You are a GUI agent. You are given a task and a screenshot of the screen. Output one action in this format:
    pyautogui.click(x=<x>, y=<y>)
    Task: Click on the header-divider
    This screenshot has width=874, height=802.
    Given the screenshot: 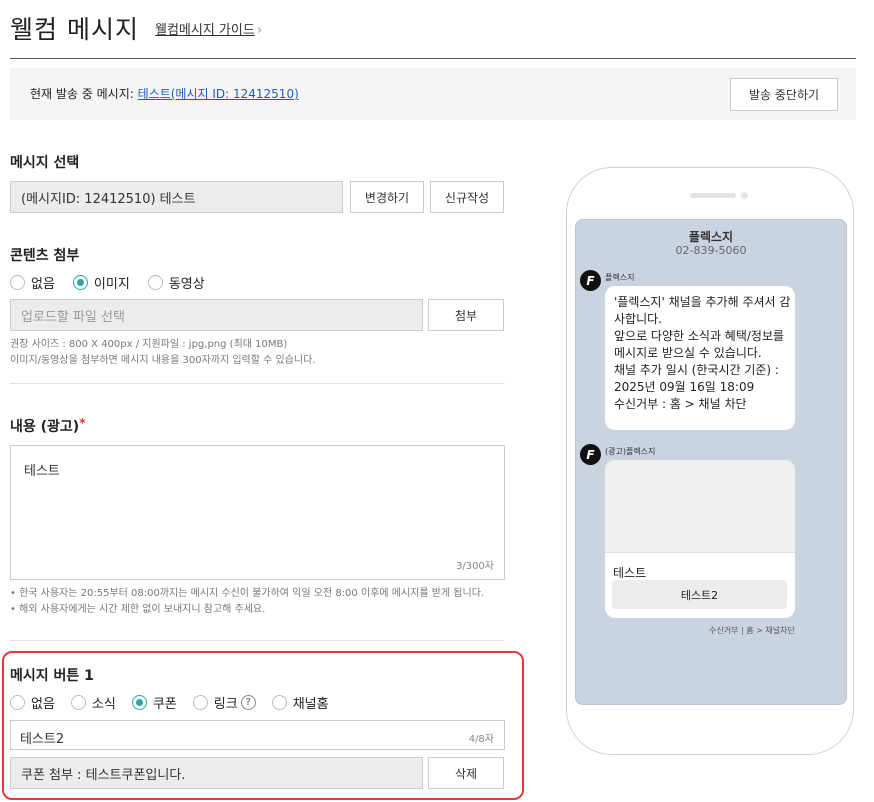 What is the action you would take?
    pyautogui.click(x=433, y=58)
    